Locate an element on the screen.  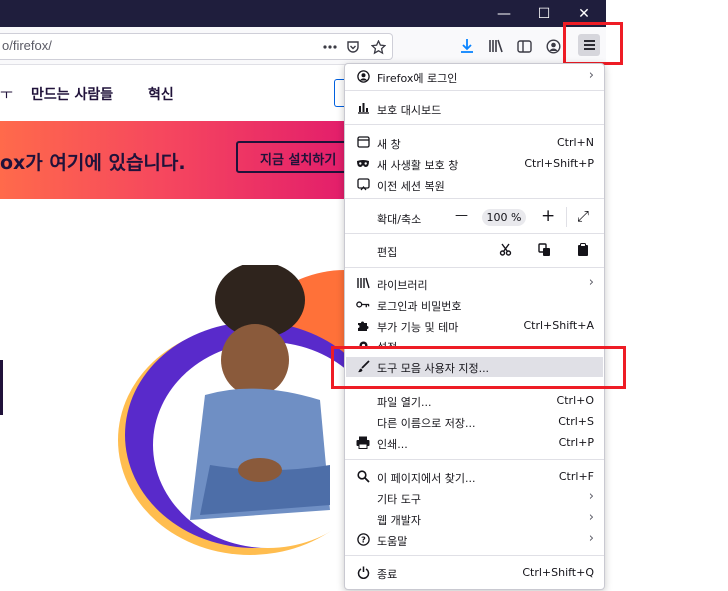
nav-toolbar: o/firefox/ is located at coordinates (303, 46).